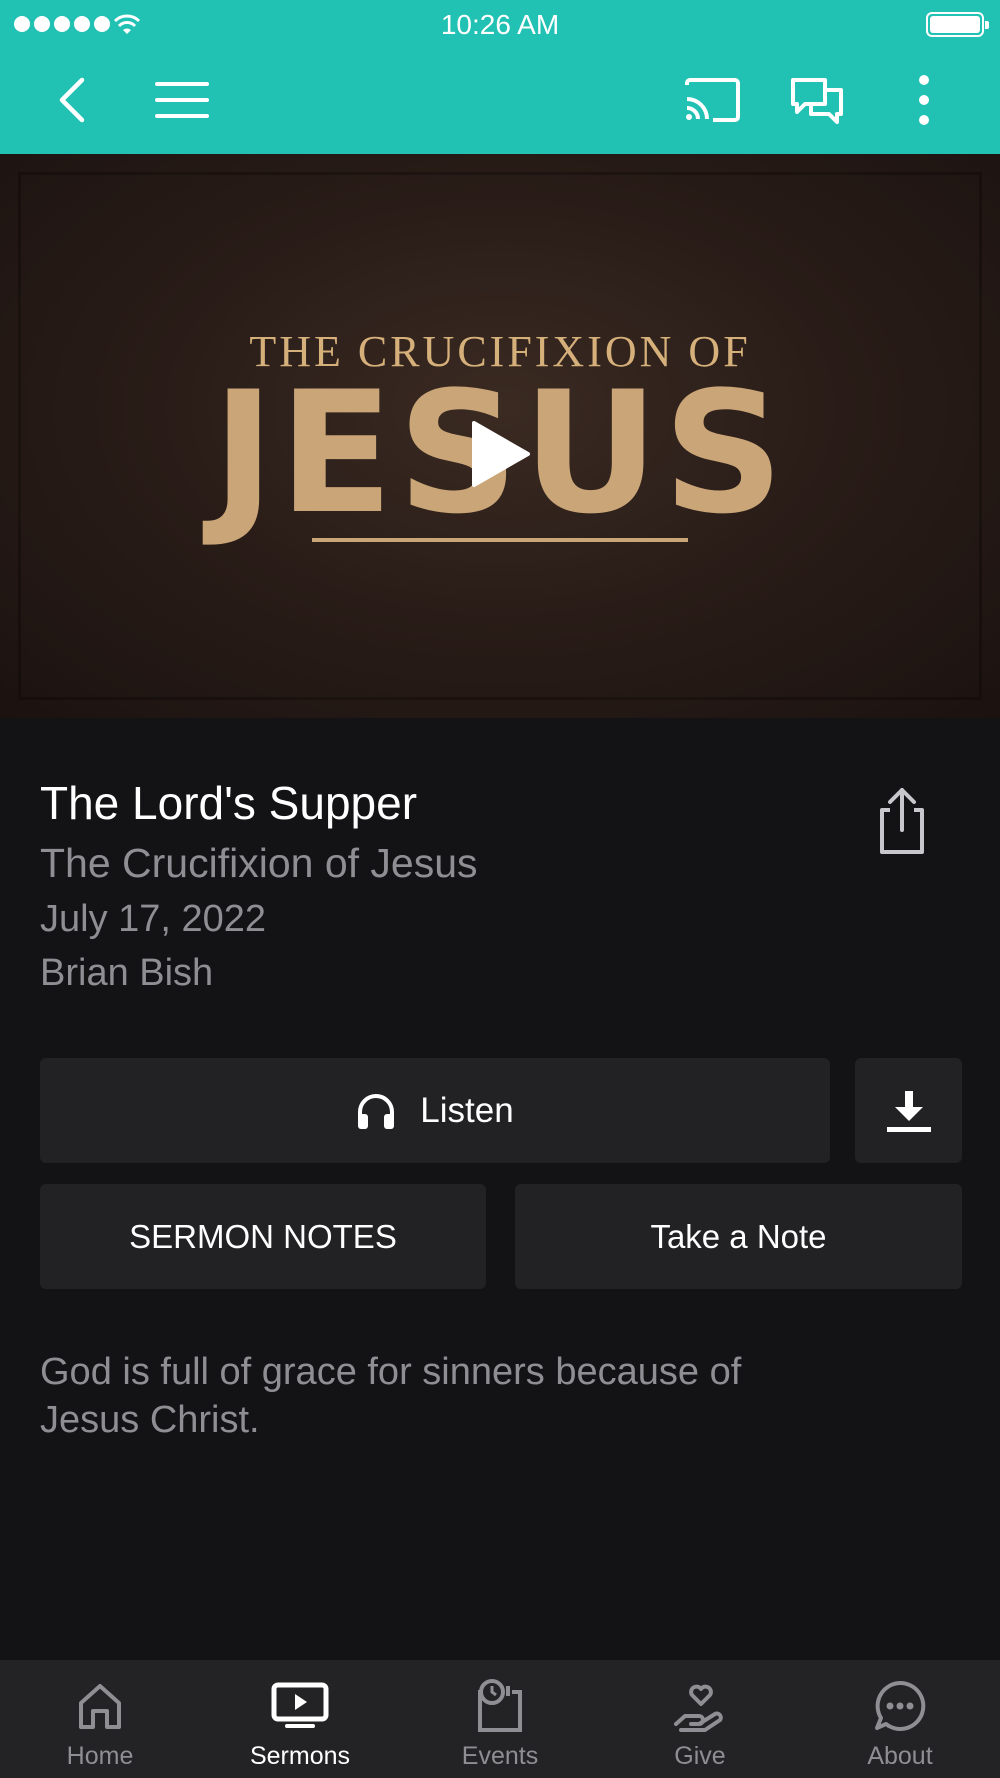  I want to click on sermon-notes-label: SERMON NOTES, so click(263, 1236).